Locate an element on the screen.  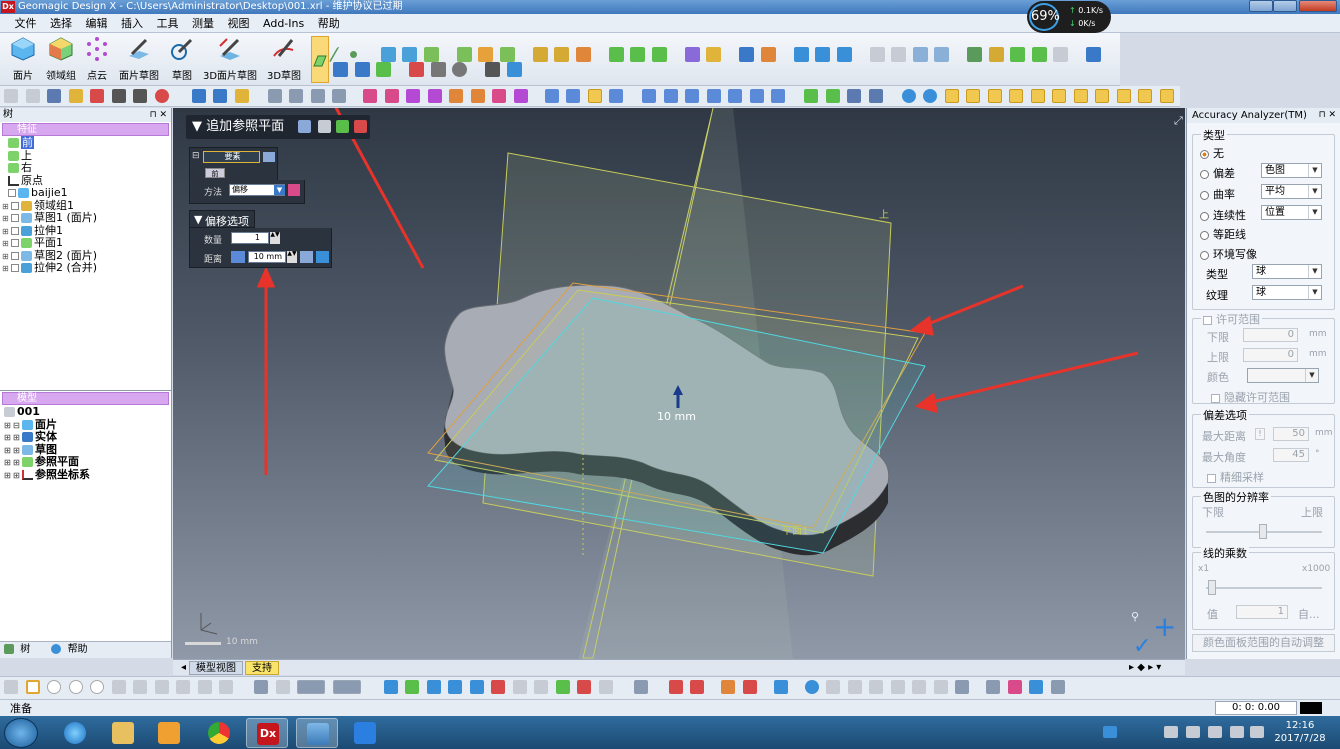
tree-item-front: 前 is located at coordinates (89, 143).